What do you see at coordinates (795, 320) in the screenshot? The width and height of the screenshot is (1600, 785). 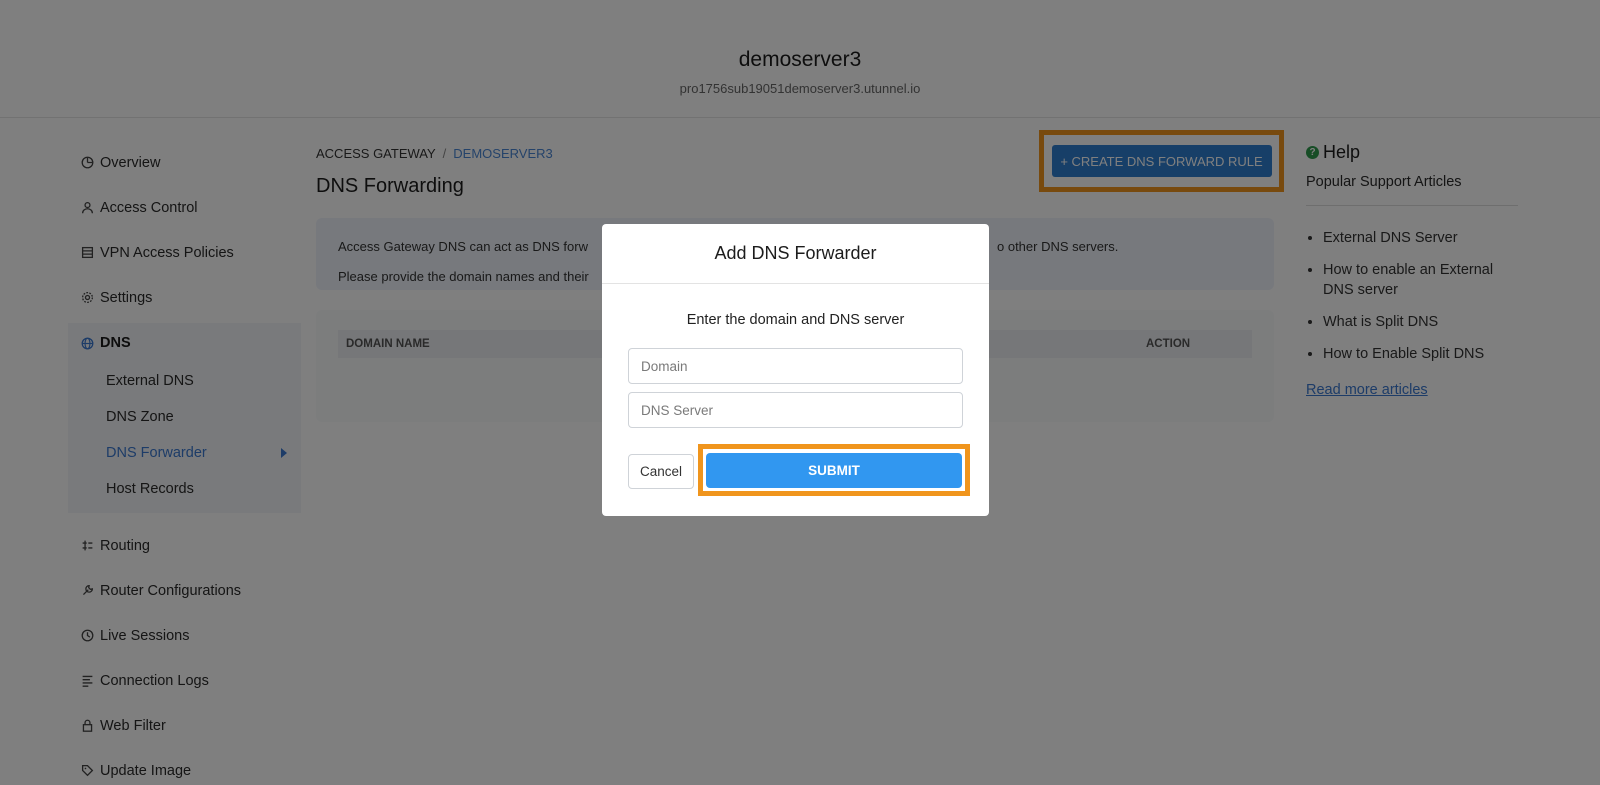 I see `modal-description: Enter the domain and DNS server` at bounding box center [795, 320].